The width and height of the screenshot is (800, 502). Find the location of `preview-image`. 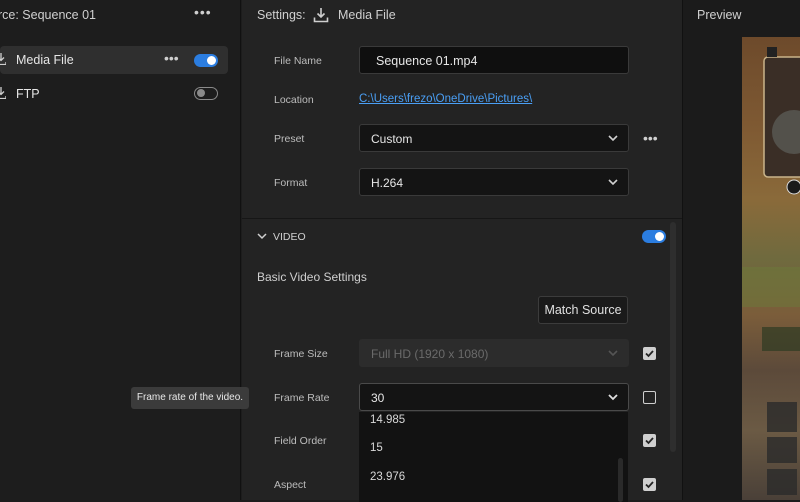

preview-image is located at coordinates (771, 271).